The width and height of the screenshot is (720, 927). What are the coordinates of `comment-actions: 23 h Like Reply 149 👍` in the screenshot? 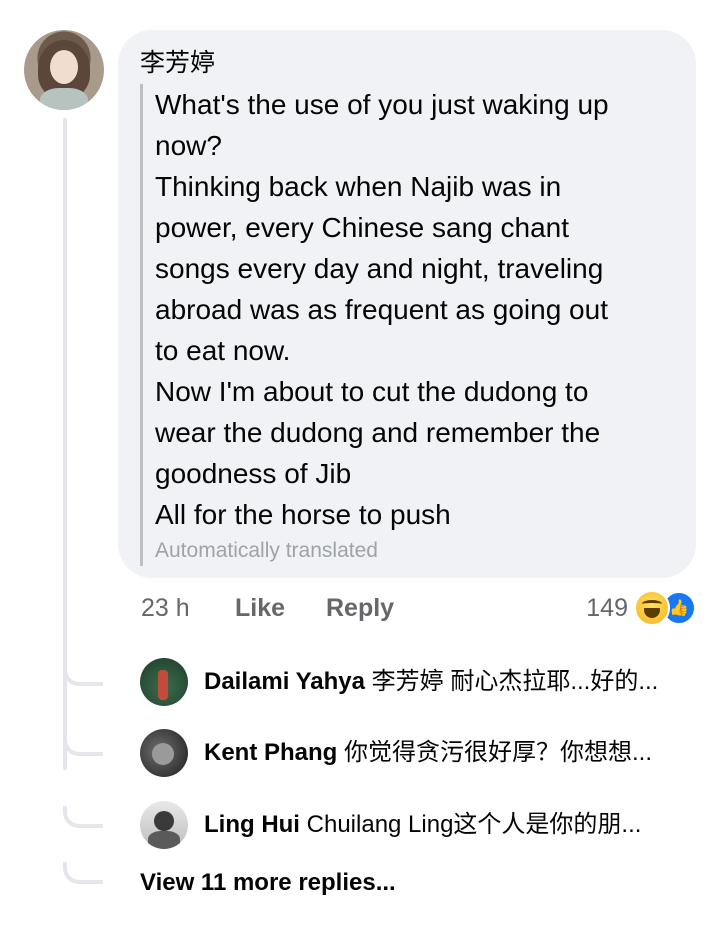 It's located at (360, 608).